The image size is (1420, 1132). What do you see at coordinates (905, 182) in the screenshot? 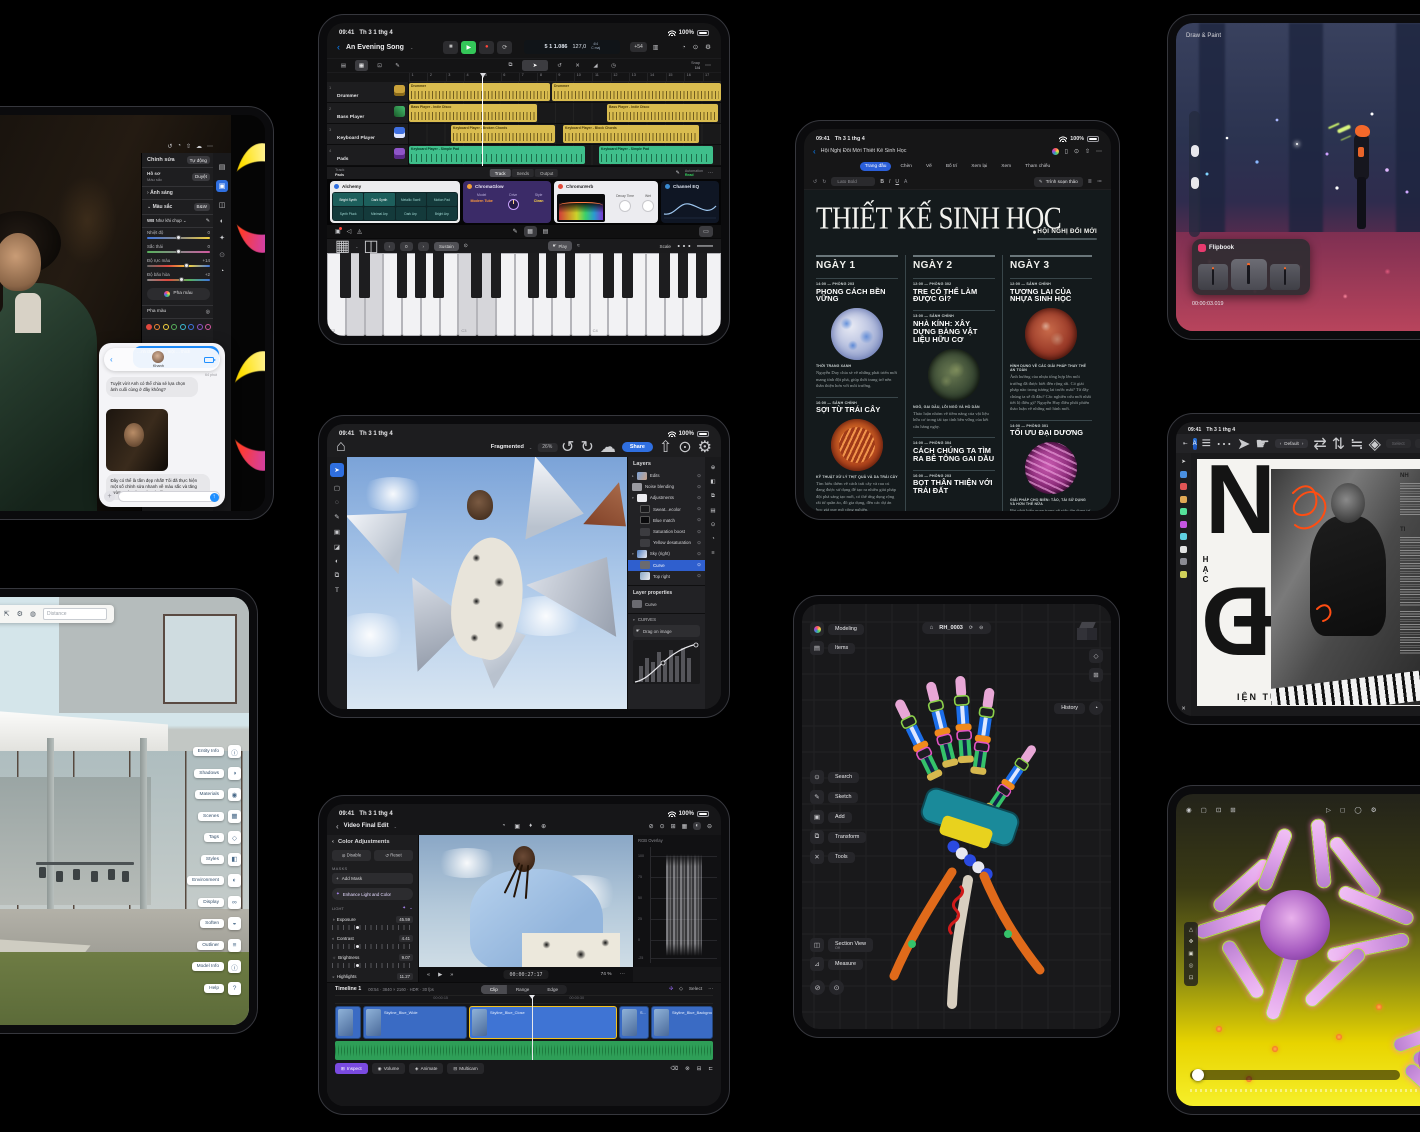
I see `highlight-icon: A` at bounding box center [905, 182].